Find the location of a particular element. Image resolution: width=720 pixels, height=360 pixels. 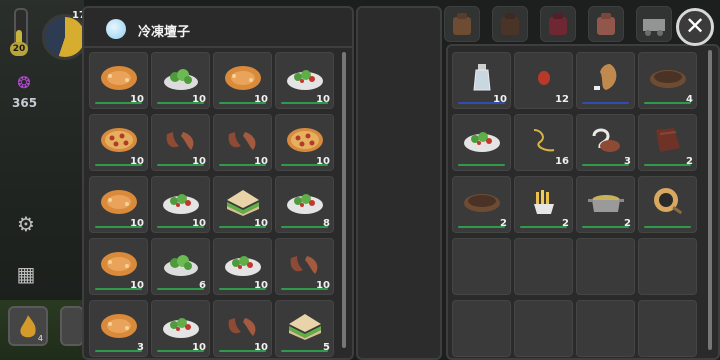

inventory-scrollbar is located at coordinates (710, 200).